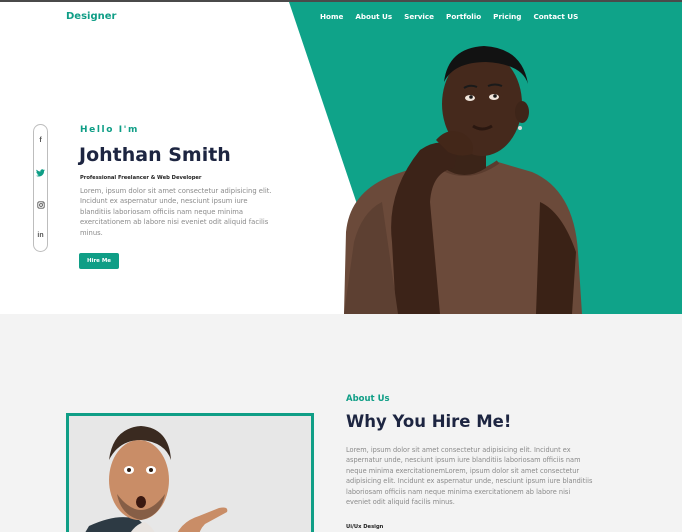 This screenshot has width=682, height=532. I want to click on nav-portfolio: Portfolio, so click(463, 16).